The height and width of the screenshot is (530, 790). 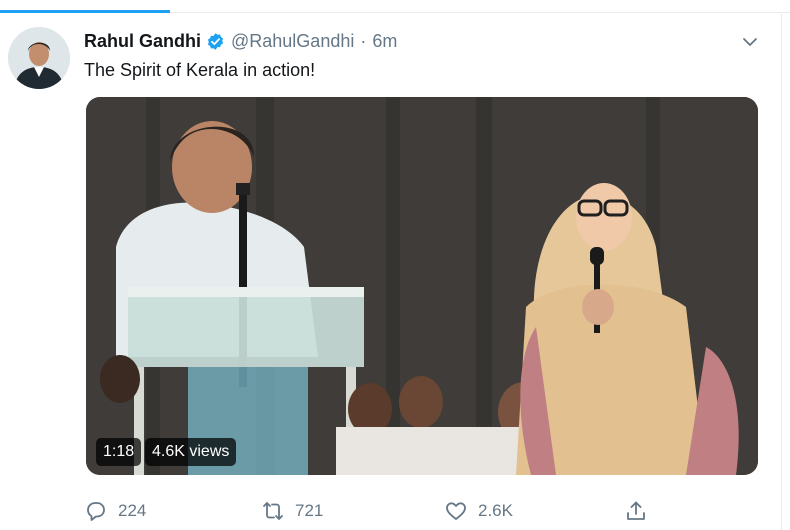 What do you see at coordinates (115, 511) in the screenshot?
I see `reply-button: 224` at bounding box center [115, 511].